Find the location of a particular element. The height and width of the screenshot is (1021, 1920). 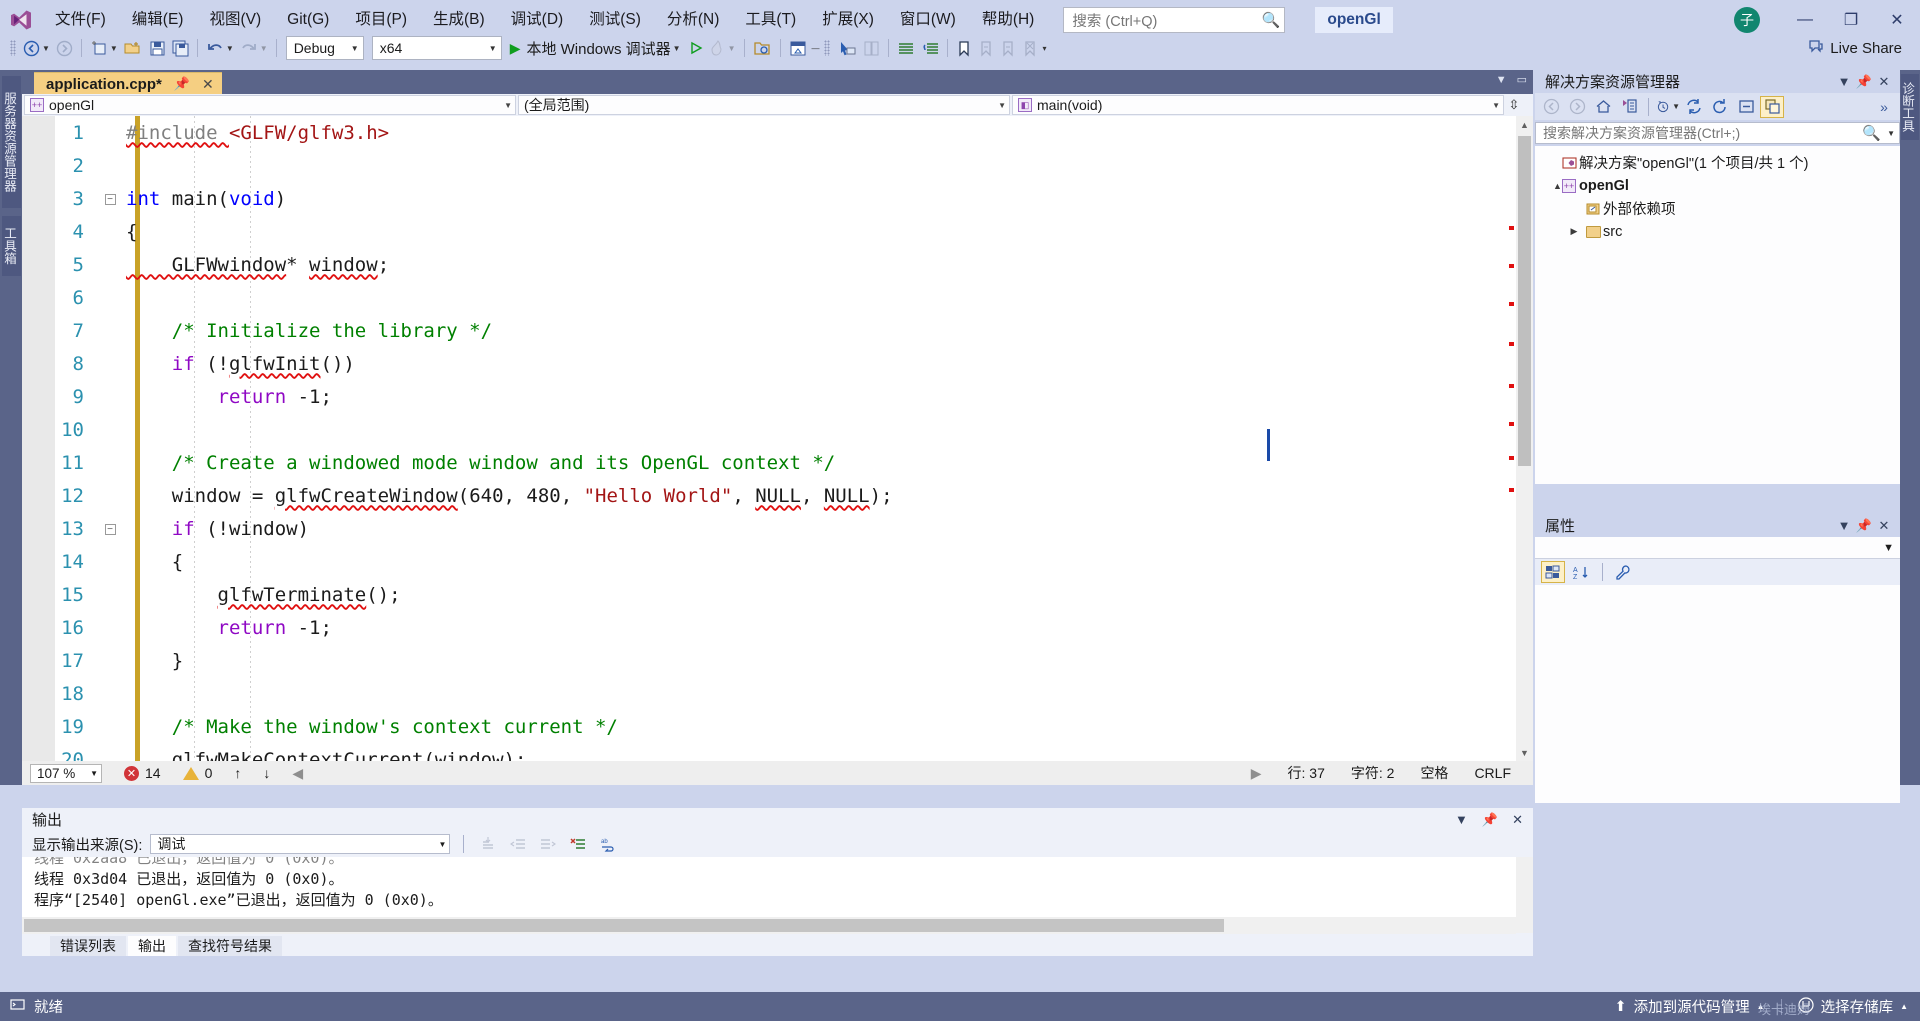

save-all-icon is located at coordinates (180, 48).